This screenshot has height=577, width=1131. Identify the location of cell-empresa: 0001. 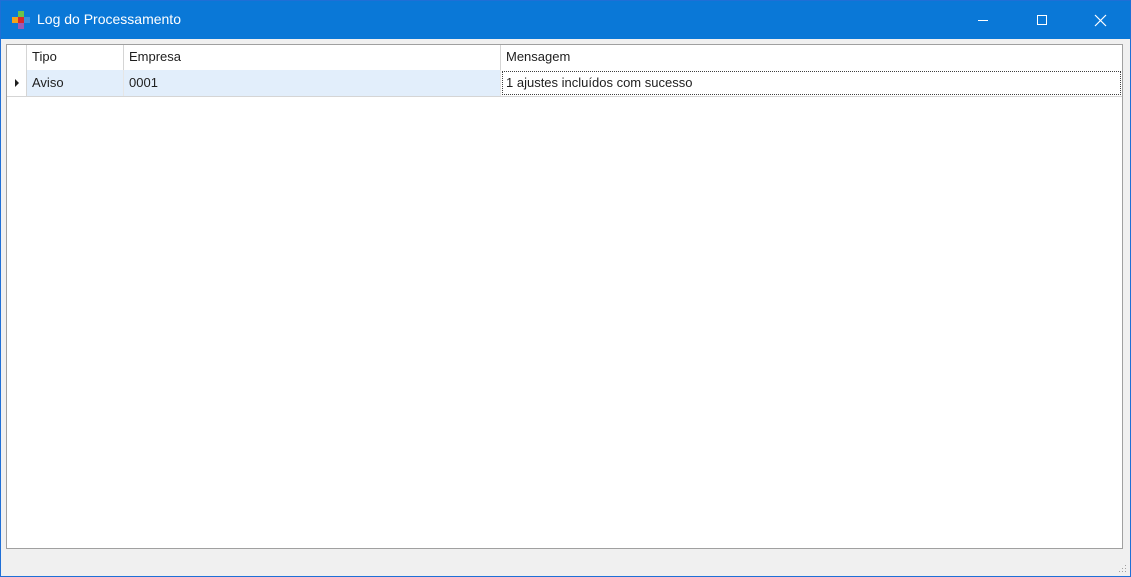
(312, 83).